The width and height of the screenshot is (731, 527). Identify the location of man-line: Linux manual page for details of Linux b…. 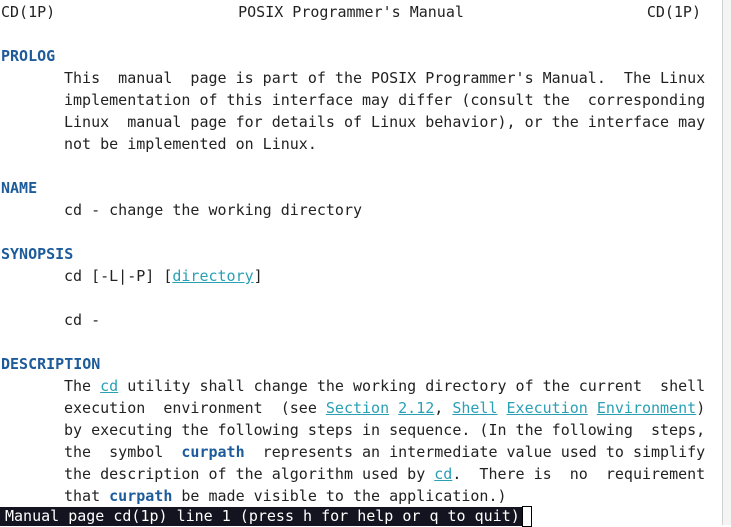
(384, 122).